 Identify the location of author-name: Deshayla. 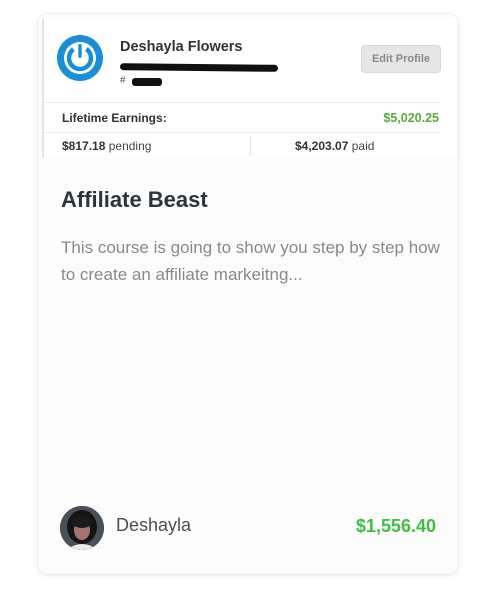
(153, 525).